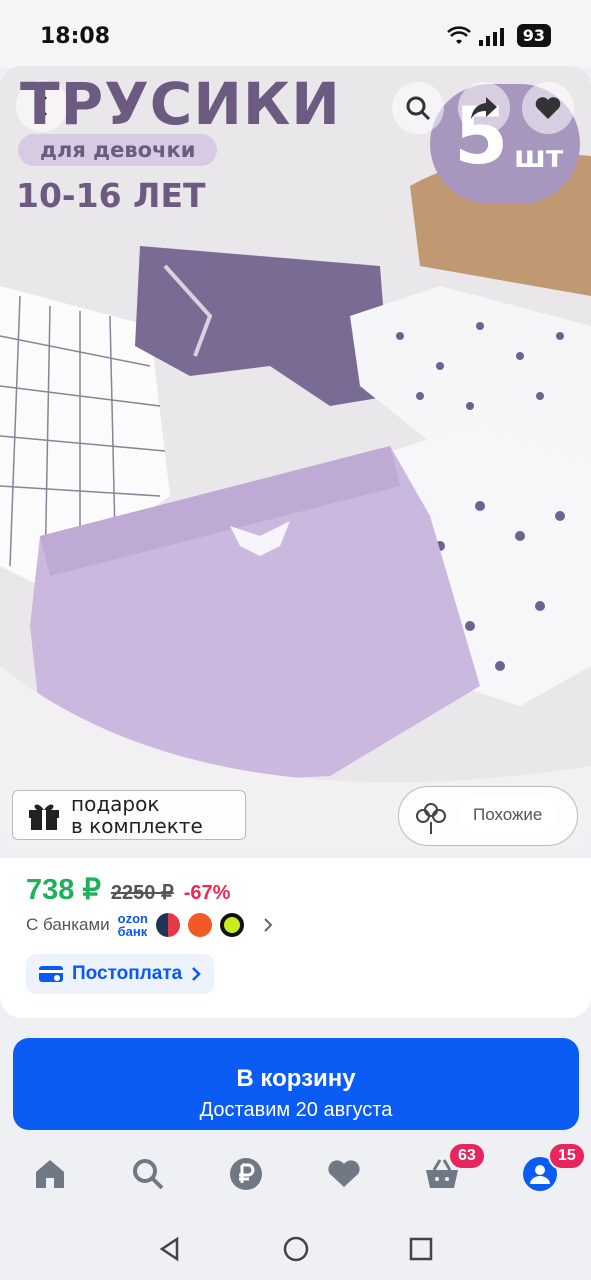  I want to click on cart-badge: 63, so click(467, 1156).